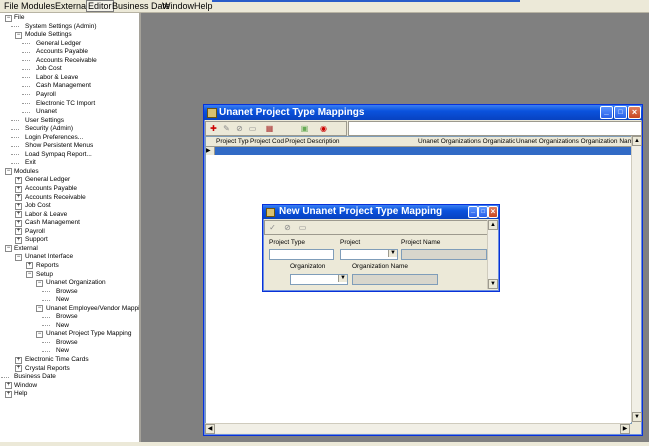 The width and height of the screenshot is (649, 446). Describe the element at coordinates (323, 128) in the screenshot. I see `refresh-icon: ◉` at that location.